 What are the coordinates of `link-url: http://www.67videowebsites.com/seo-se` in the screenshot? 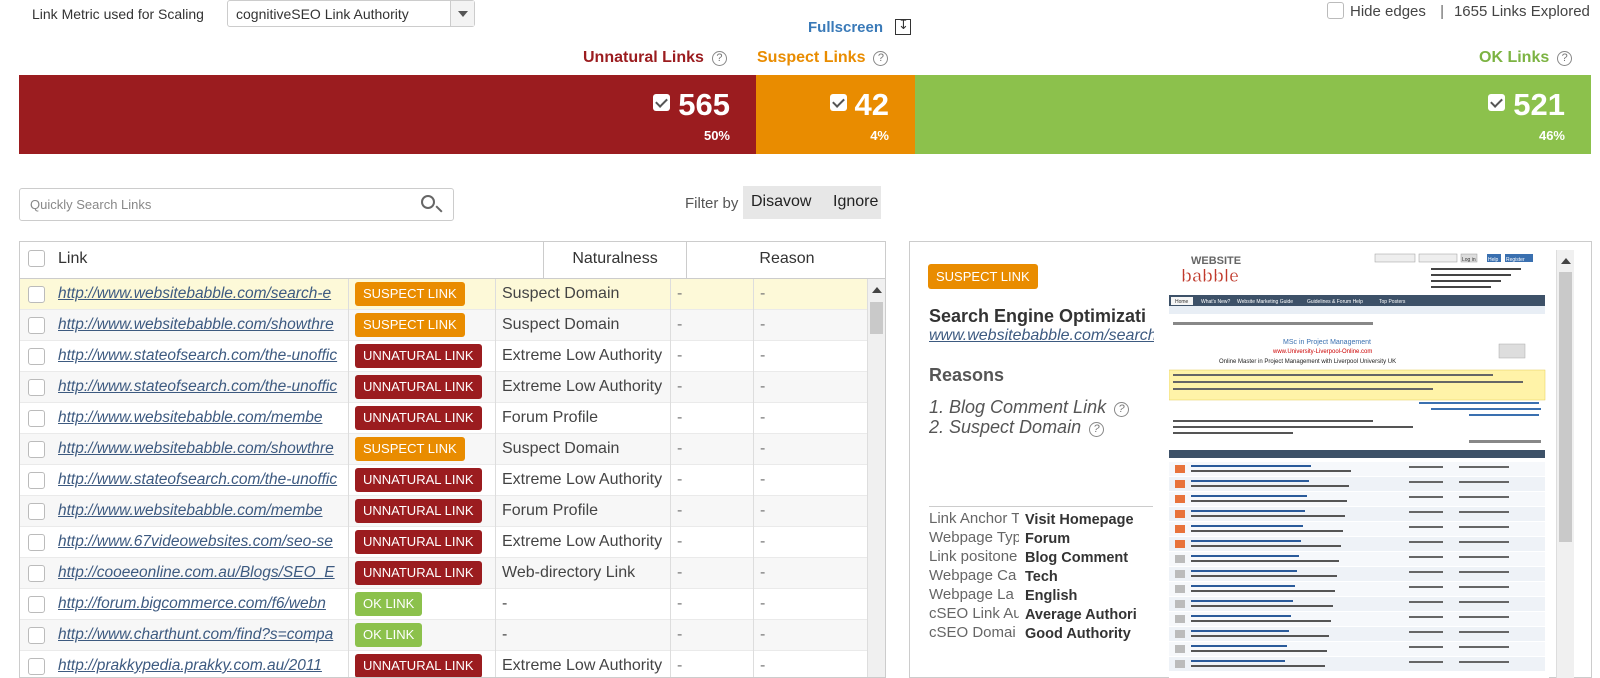 It's located at (207, 542).